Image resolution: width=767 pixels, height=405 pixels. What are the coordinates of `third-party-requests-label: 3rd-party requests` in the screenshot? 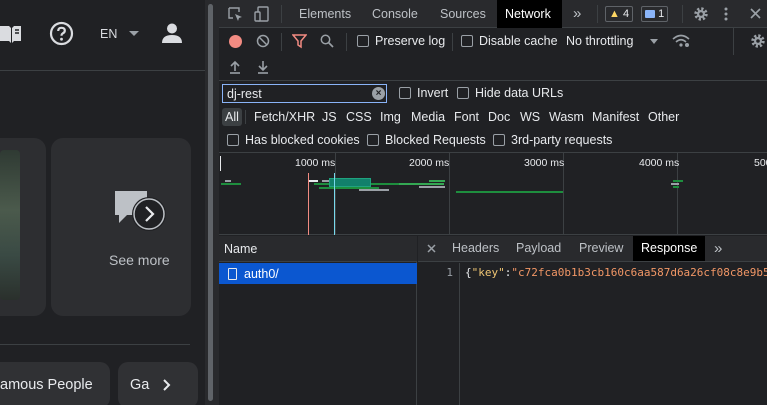 It's located at (561, 140).